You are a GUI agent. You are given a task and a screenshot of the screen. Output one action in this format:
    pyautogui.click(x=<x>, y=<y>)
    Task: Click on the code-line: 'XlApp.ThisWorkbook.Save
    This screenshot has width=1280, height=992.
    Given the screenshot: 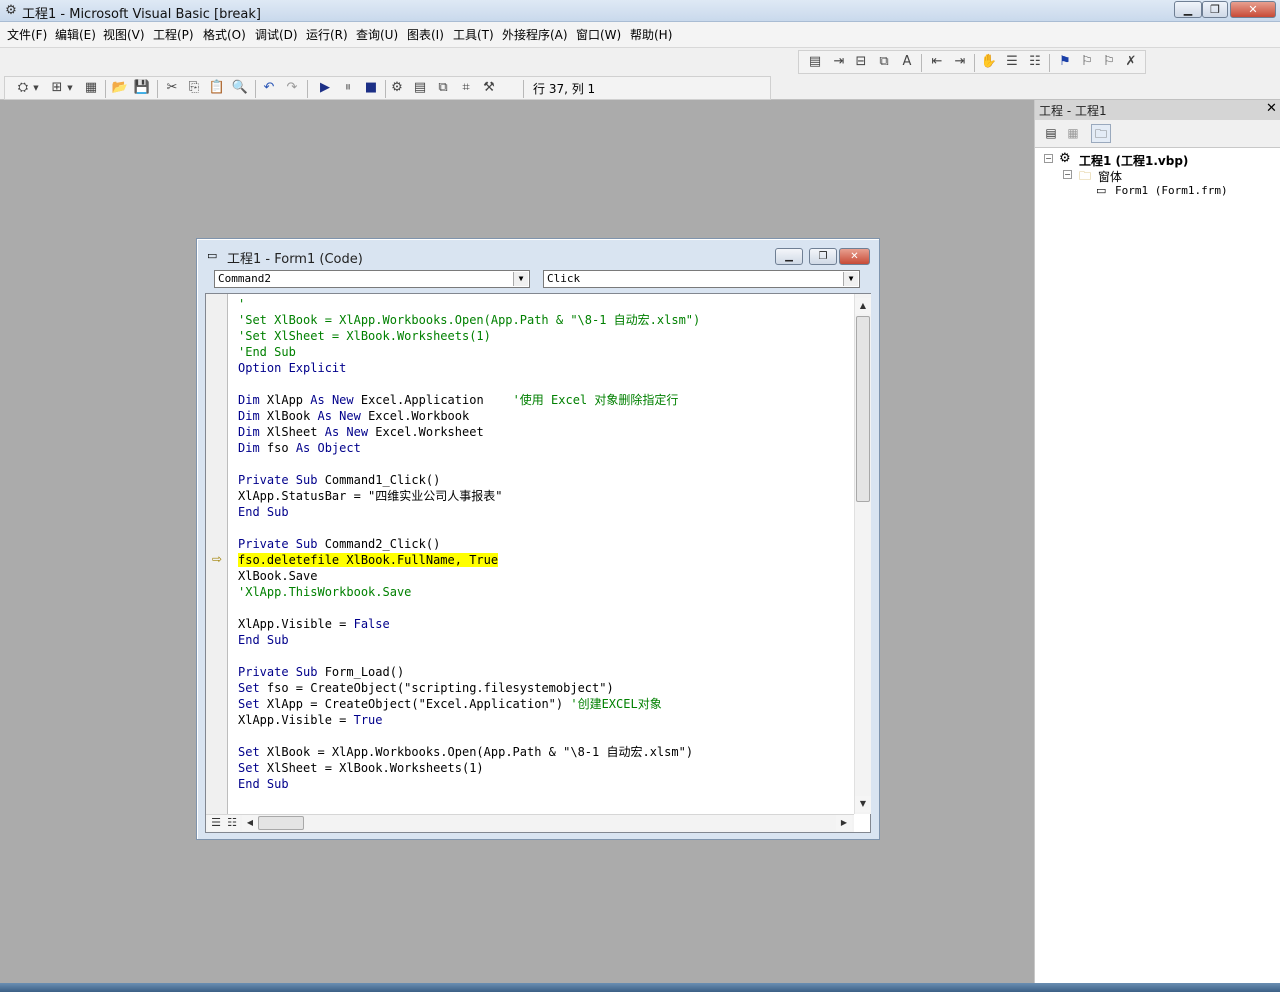 What is the action you would take?
    pyautogui.click(x=324, y=592)
    